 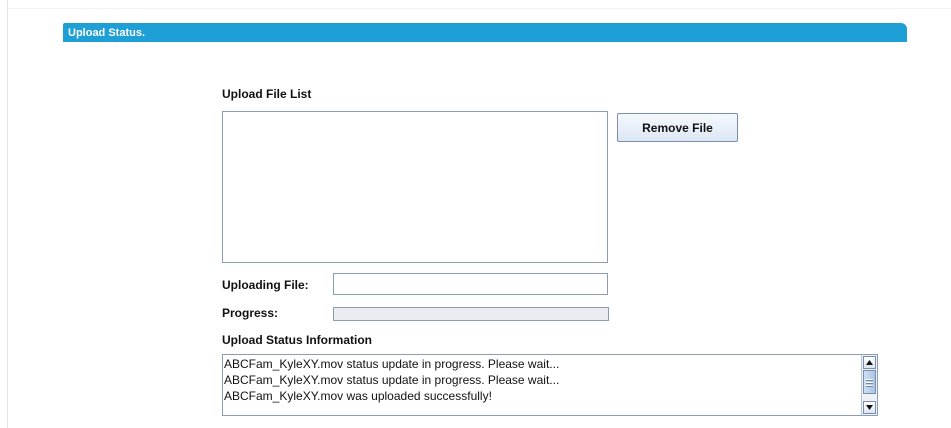 What do you see at coordinates (297, 340) in the screenshot?
I see `upload-status-information-label: Upload Status Information` at bounding box center [297, 340].